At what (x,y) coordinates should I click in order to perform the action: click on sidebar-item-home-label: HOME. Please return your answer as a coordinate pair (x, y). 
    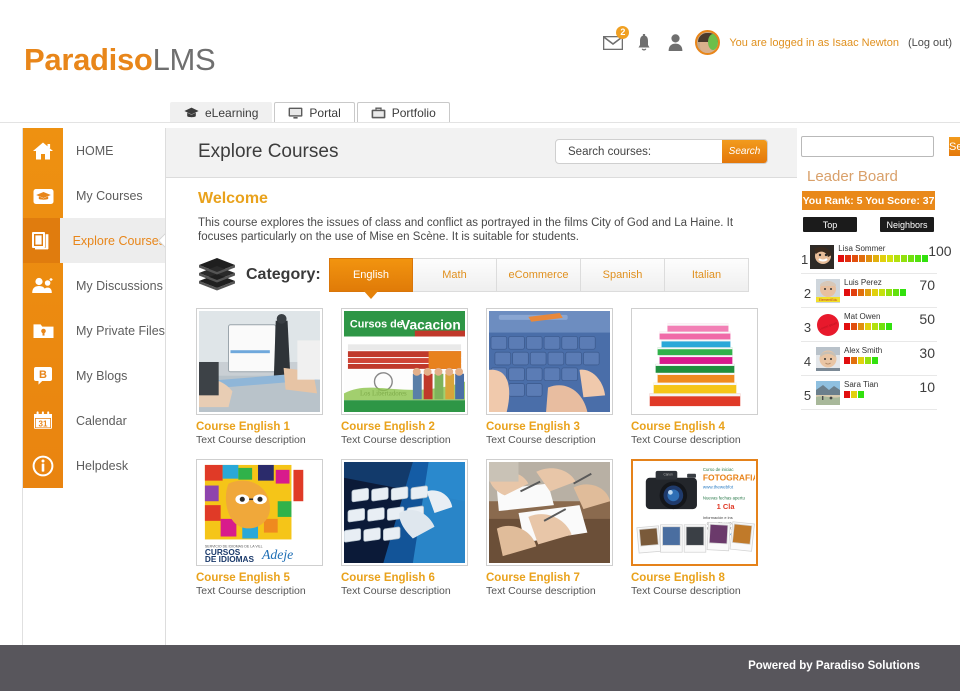
    Looking at the image, I should click on (95, 150).